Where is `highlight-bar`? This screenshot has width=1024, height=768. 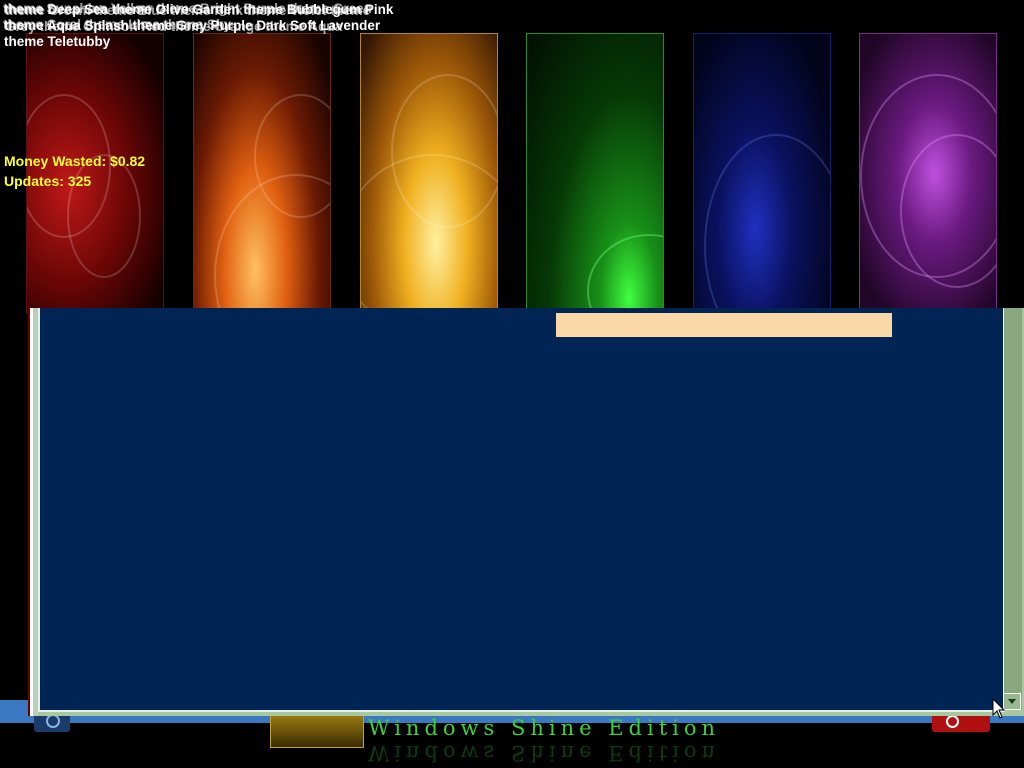 highlight-bar is located at coordinates (724, 325).